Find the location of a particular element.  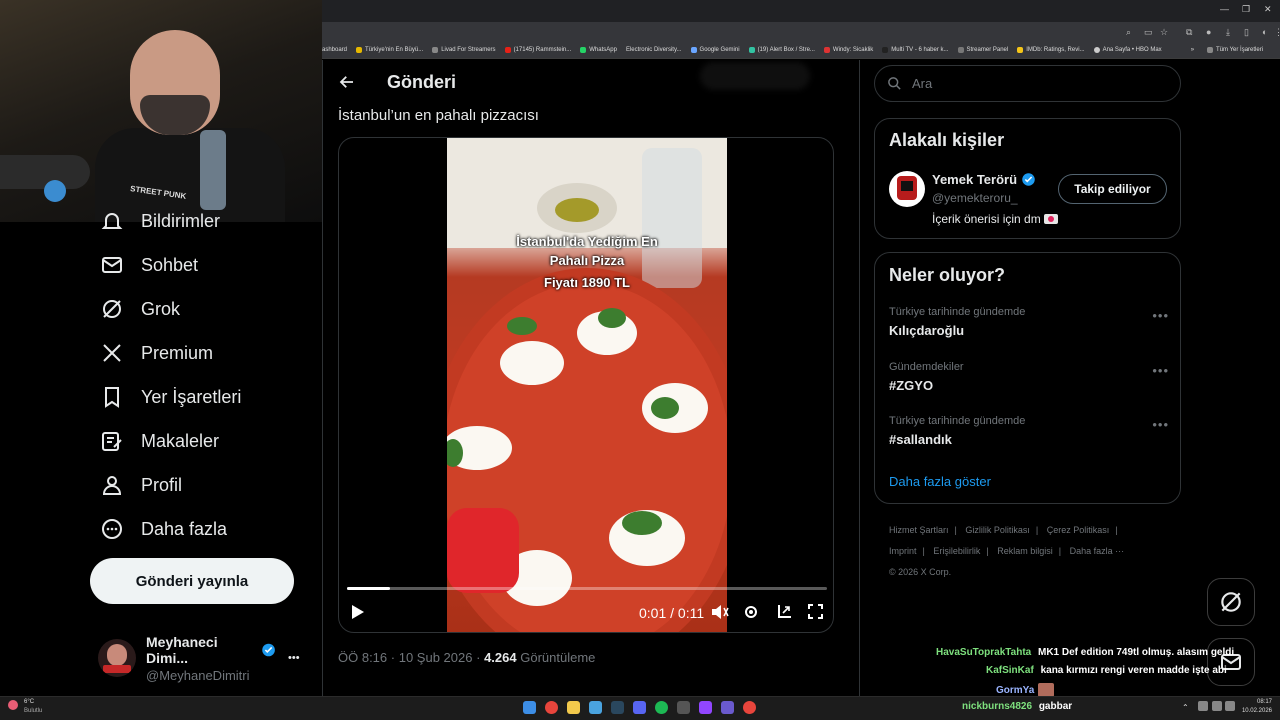

video-progress-track is located at coordinates (587, 588).